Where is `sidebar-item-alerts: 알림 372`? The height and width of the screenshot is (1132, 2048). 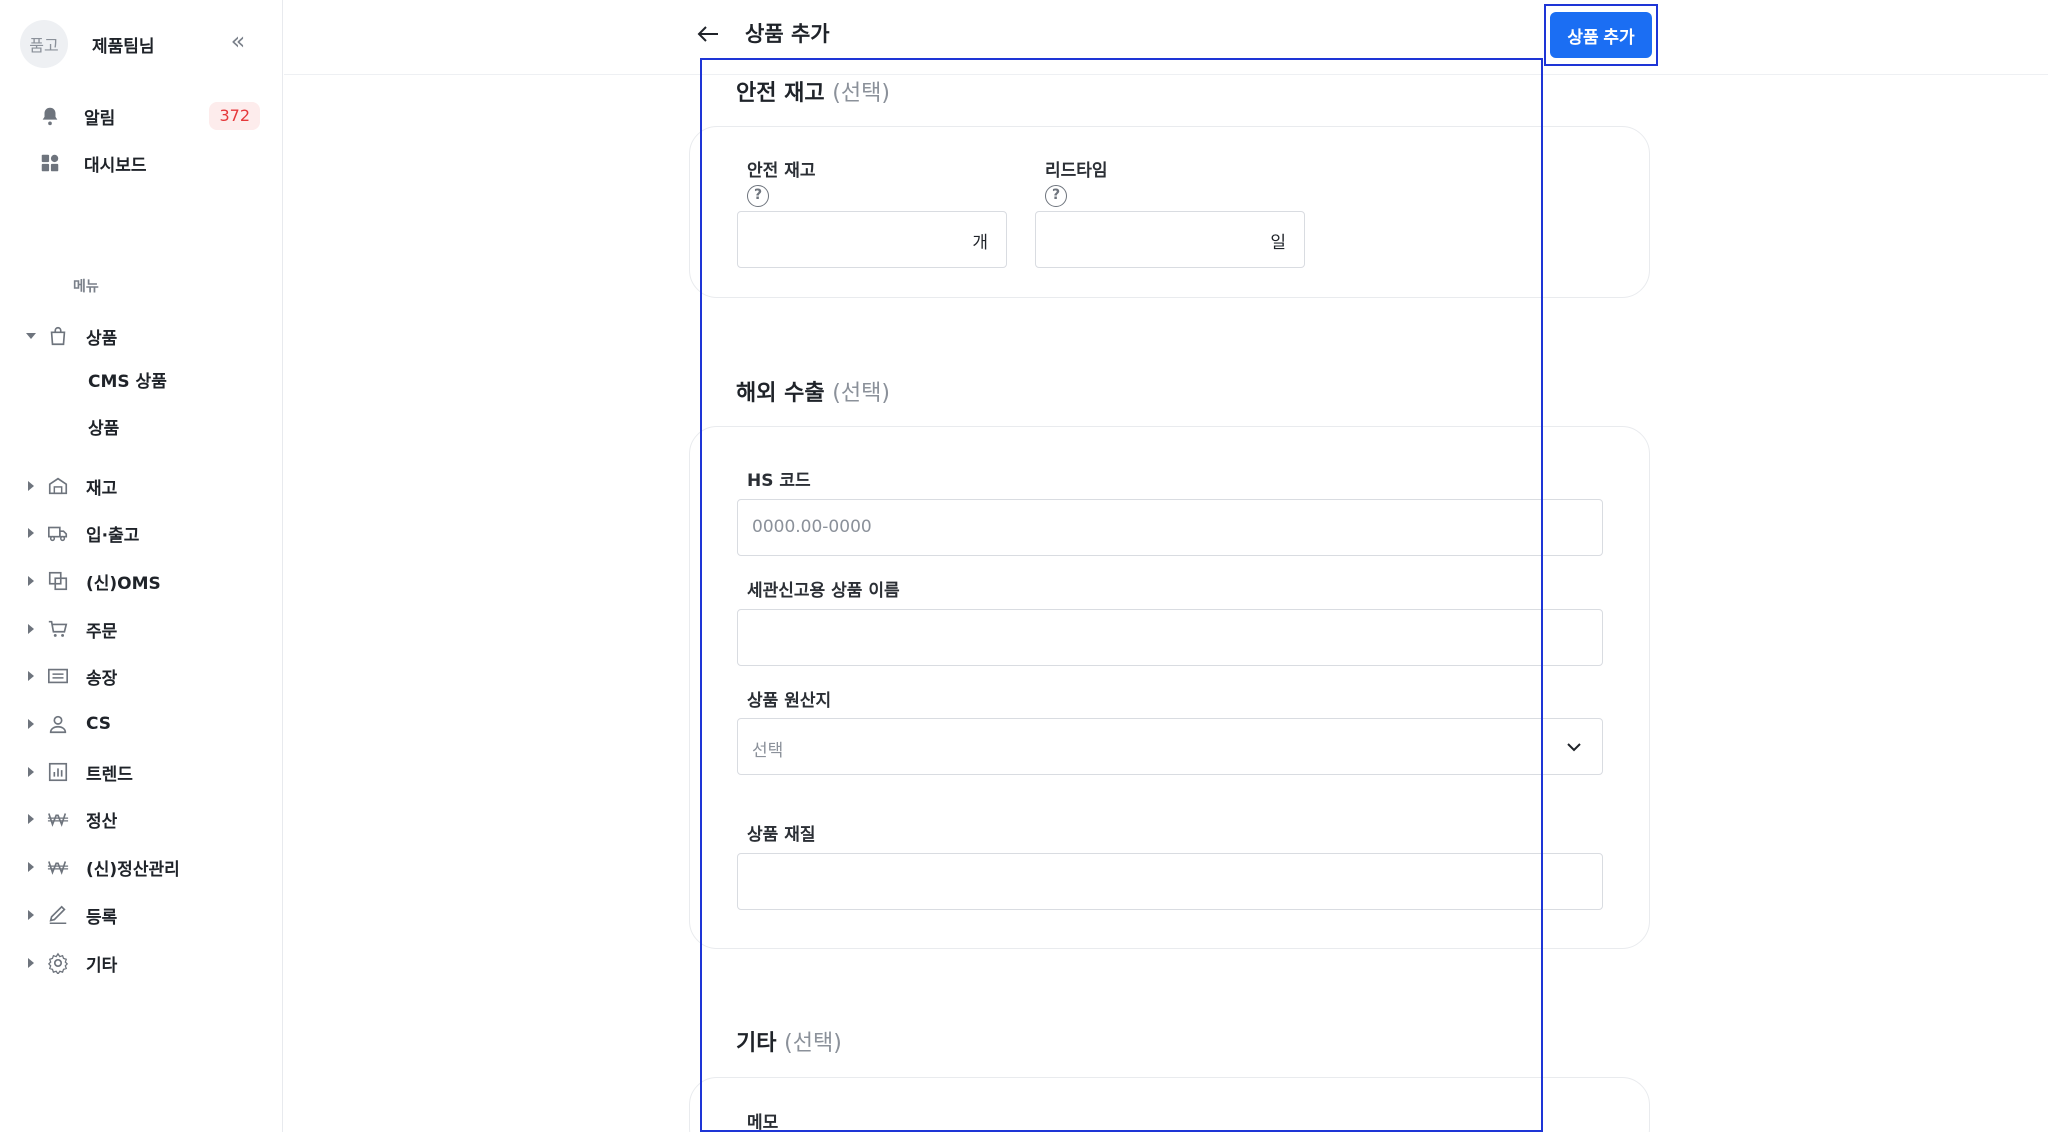 sidebar-item-alerts: 알림 372 is located at coordinates (148, 116).